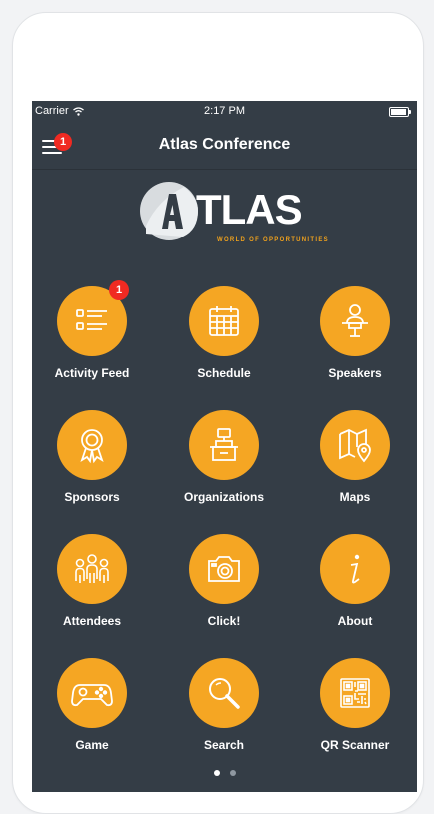 The image size is (434, 814). Describe the element at coordinates (92, 568) in the screenshot. I see `people-icon` at that location.